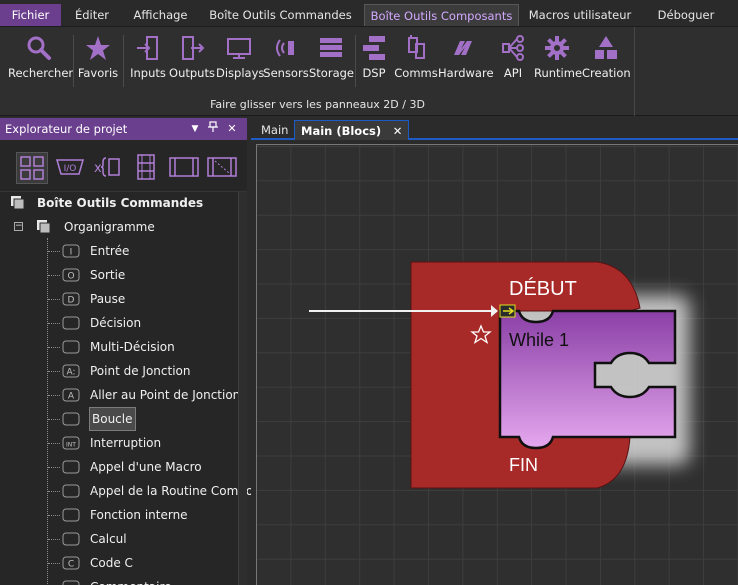 The height and width of the screenshot is (585, 738). What do you see at coordinates (71, 371) in the screenshot?
I see `flowchart-node-icon: A:` at bounding box center [71, 371].